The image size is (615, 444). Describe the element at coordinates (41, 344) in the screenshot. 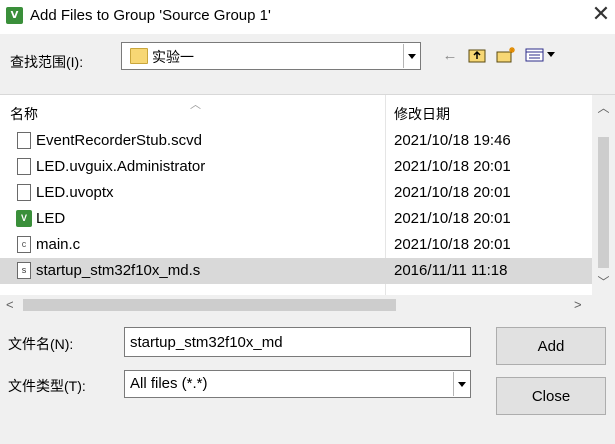

I see `file-name-label: 文件名(N):` at that location.